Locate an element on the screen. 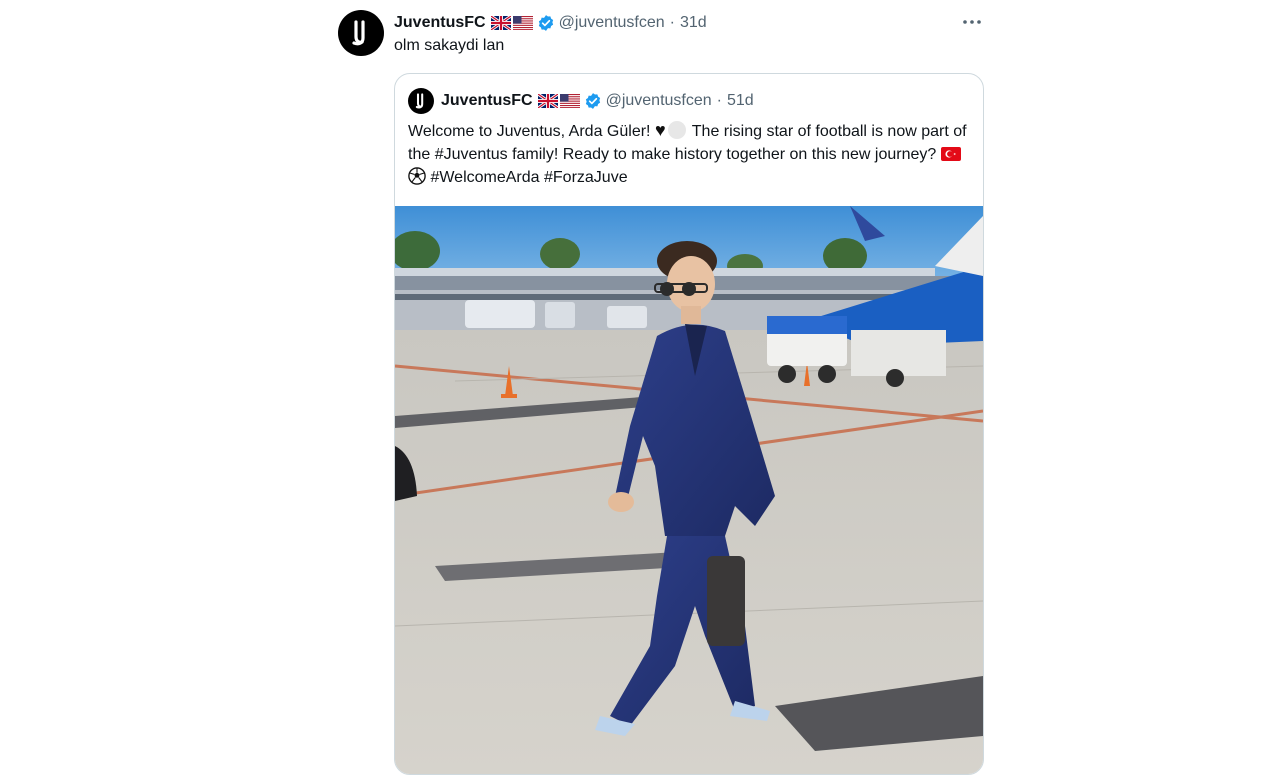 The image size is (1280, 775). white-circle-icon is located at coordinates (676, 130).